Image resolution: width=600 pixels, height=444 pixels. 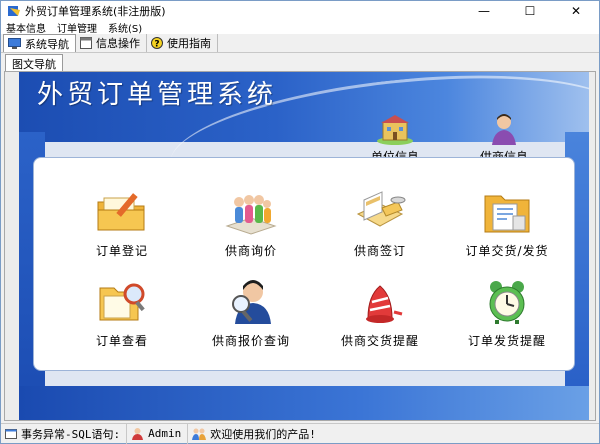 I want to click on status-user: Admin, so click(x=165, y=433).